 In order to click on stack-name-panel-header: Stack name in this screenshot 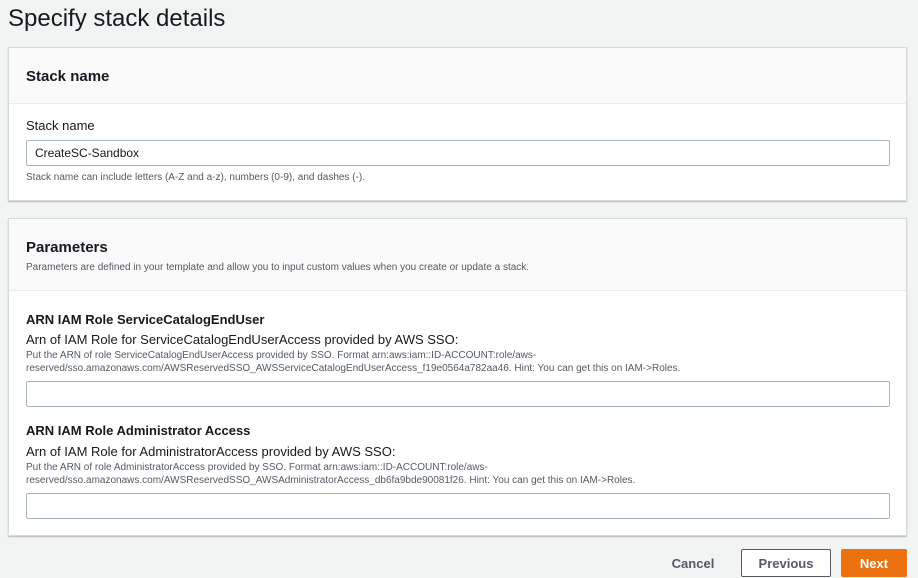, I will do `click(457, 76)`.